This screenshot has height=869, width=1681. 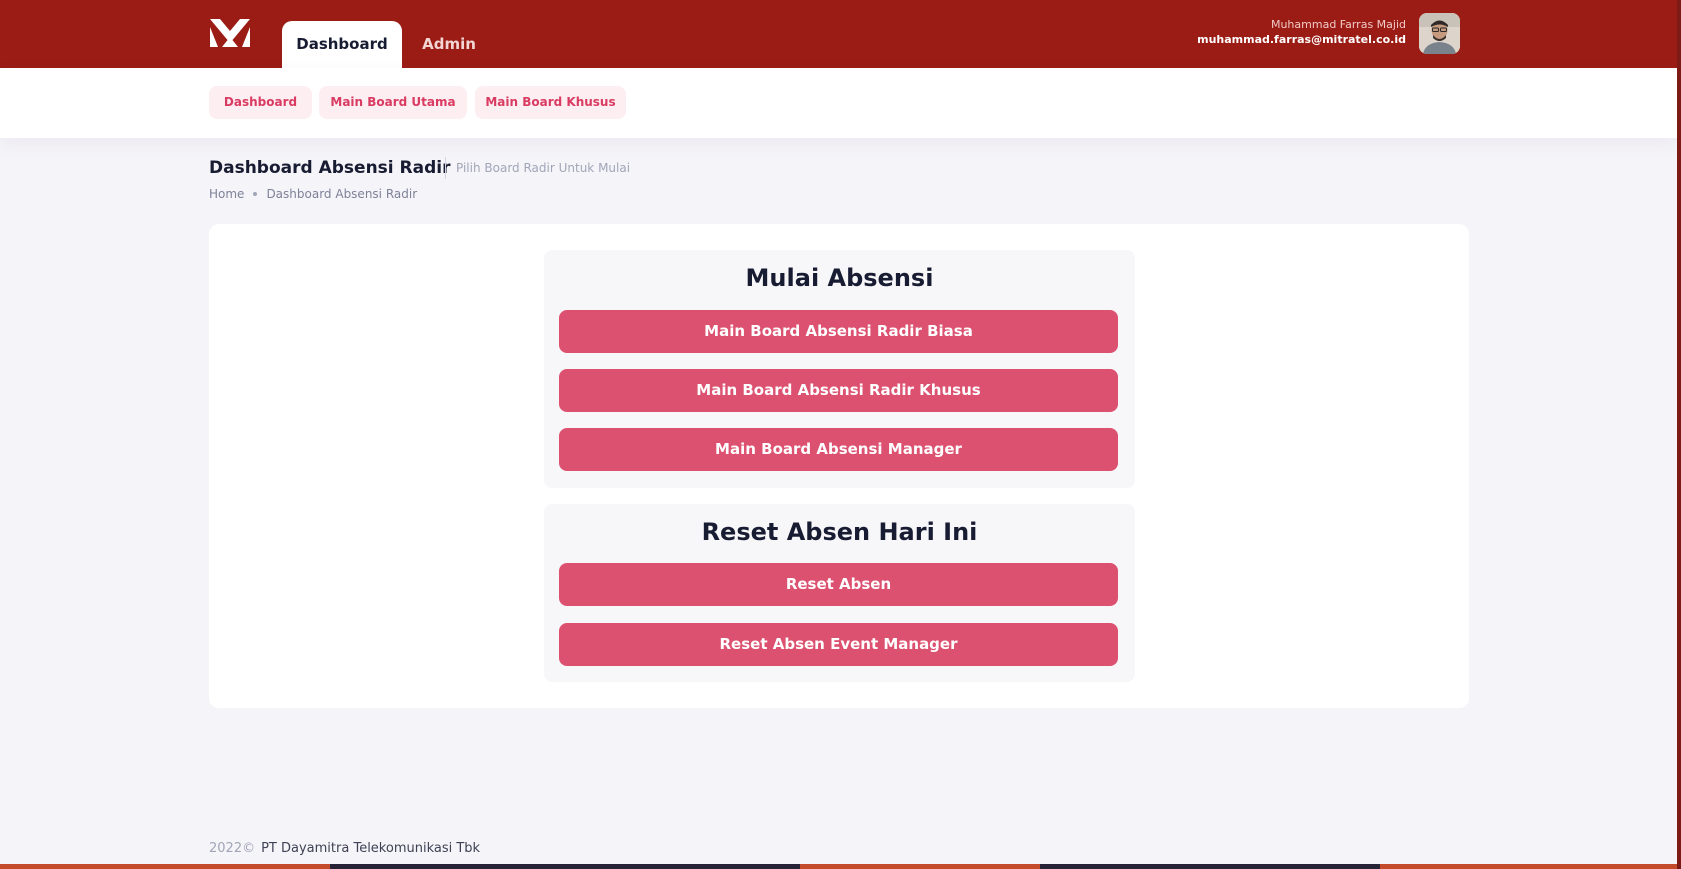 I want to click on subnav-main-board-khusus: Main Board Khusus, so click(x=550, y=102).